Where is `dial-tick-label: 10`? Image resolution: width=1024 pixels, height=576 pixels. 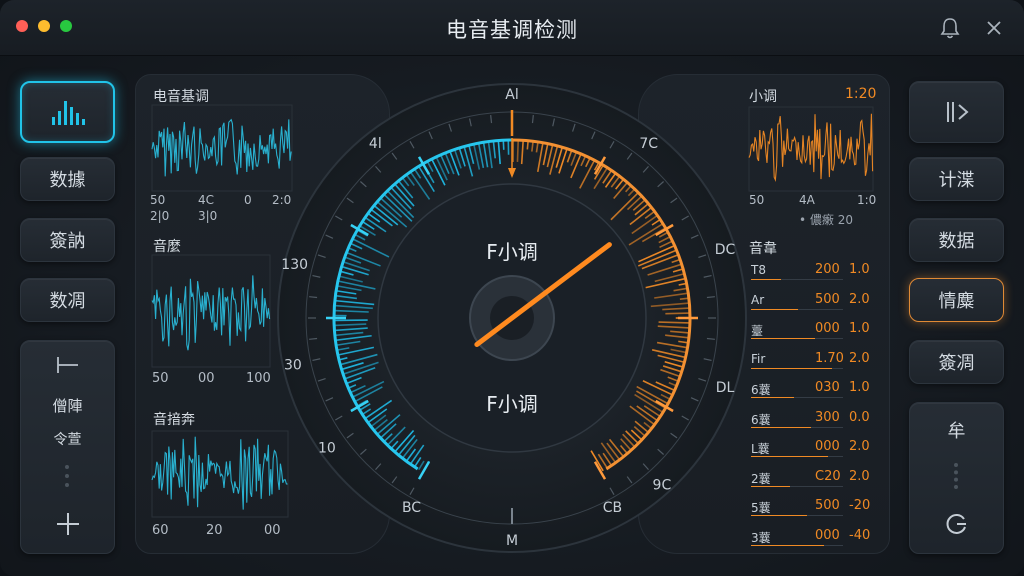
dial-tick-label: 10 is located at coordinates (327, 449).